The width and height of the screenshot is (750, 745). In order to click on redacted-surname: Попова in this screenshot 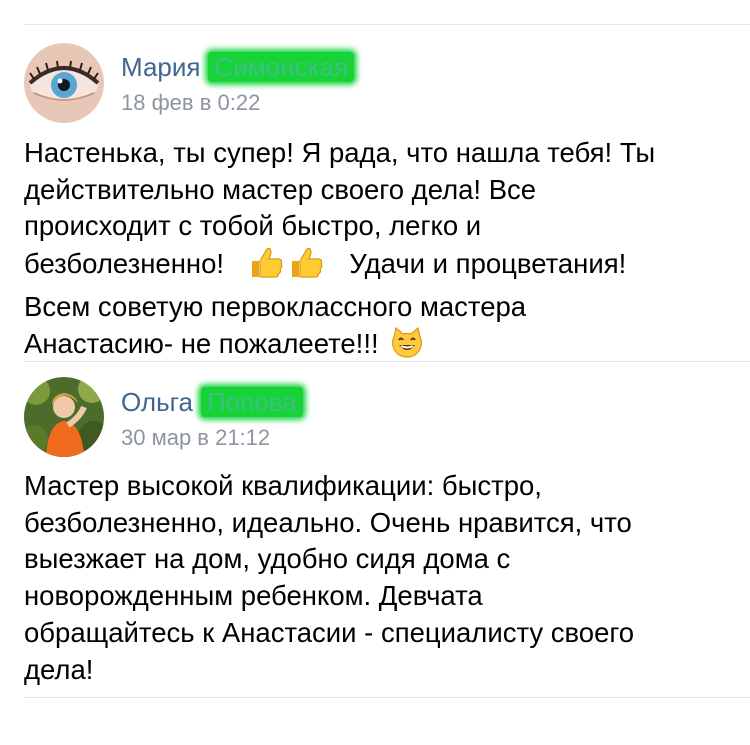, I will do `click(252, 402)`.